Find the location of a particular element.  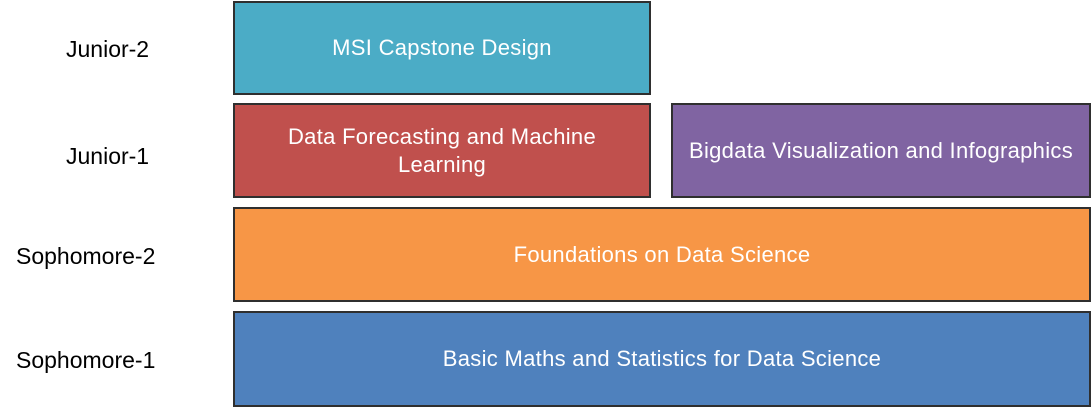

course-title: Bigdata Visualization and Infographics is located at coordinates (881, 150).